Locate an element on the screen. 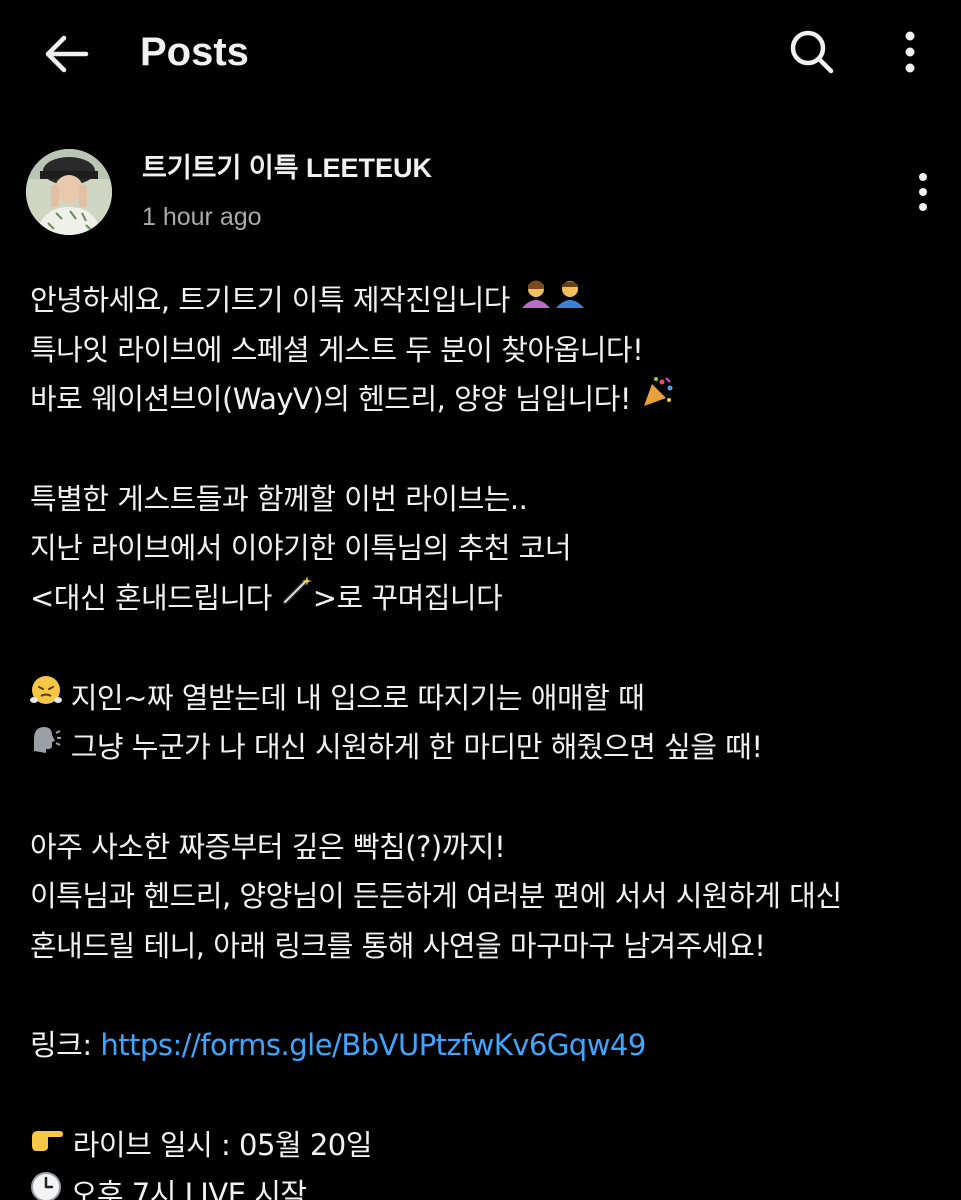 The height and width of the screenshot is (1200, 961). post-line: 지인~짜 열받는데 내 입으로 따지기는 애매할 때 is located at coordinates (490, 699).